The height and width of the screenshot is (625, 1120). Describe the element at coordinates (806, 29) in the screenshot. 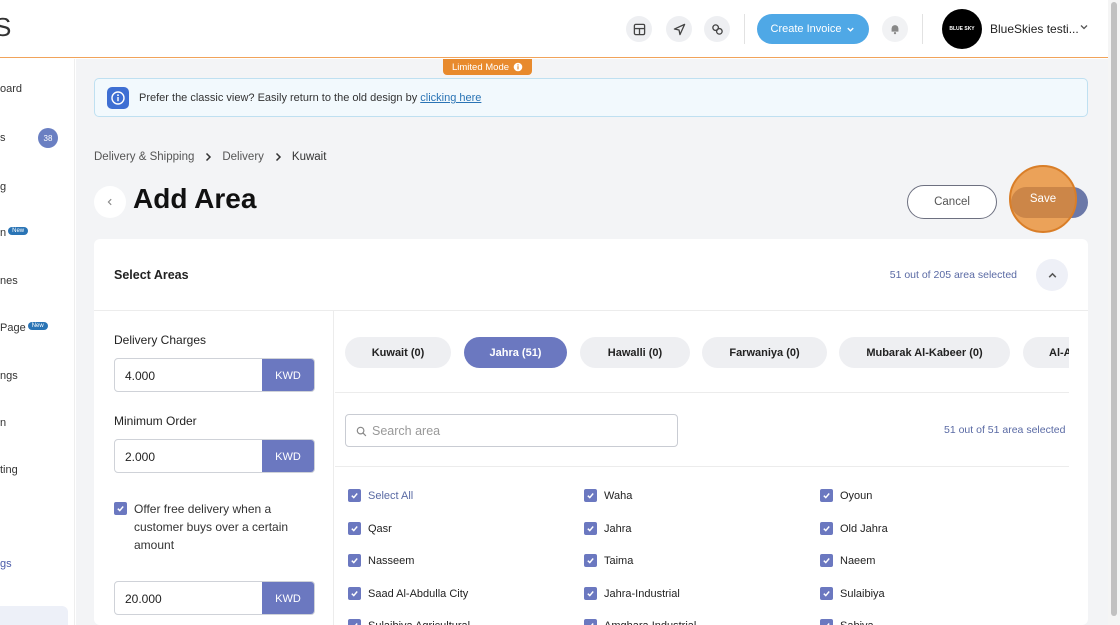

I see `create-invoice-label: Create Invoice` at that location.